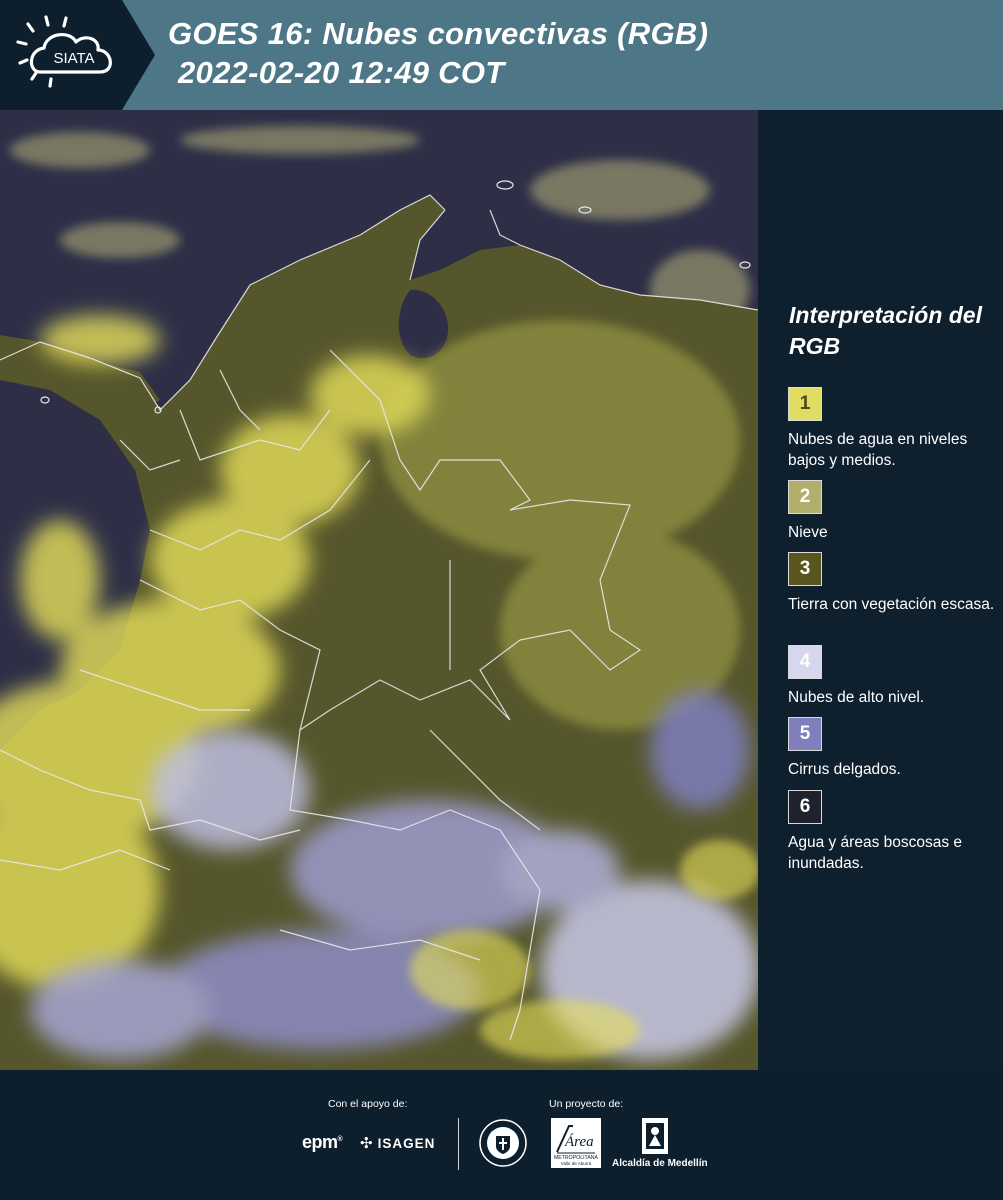  I want to click on legend-item: 2 Nieve, so click(893, 511).